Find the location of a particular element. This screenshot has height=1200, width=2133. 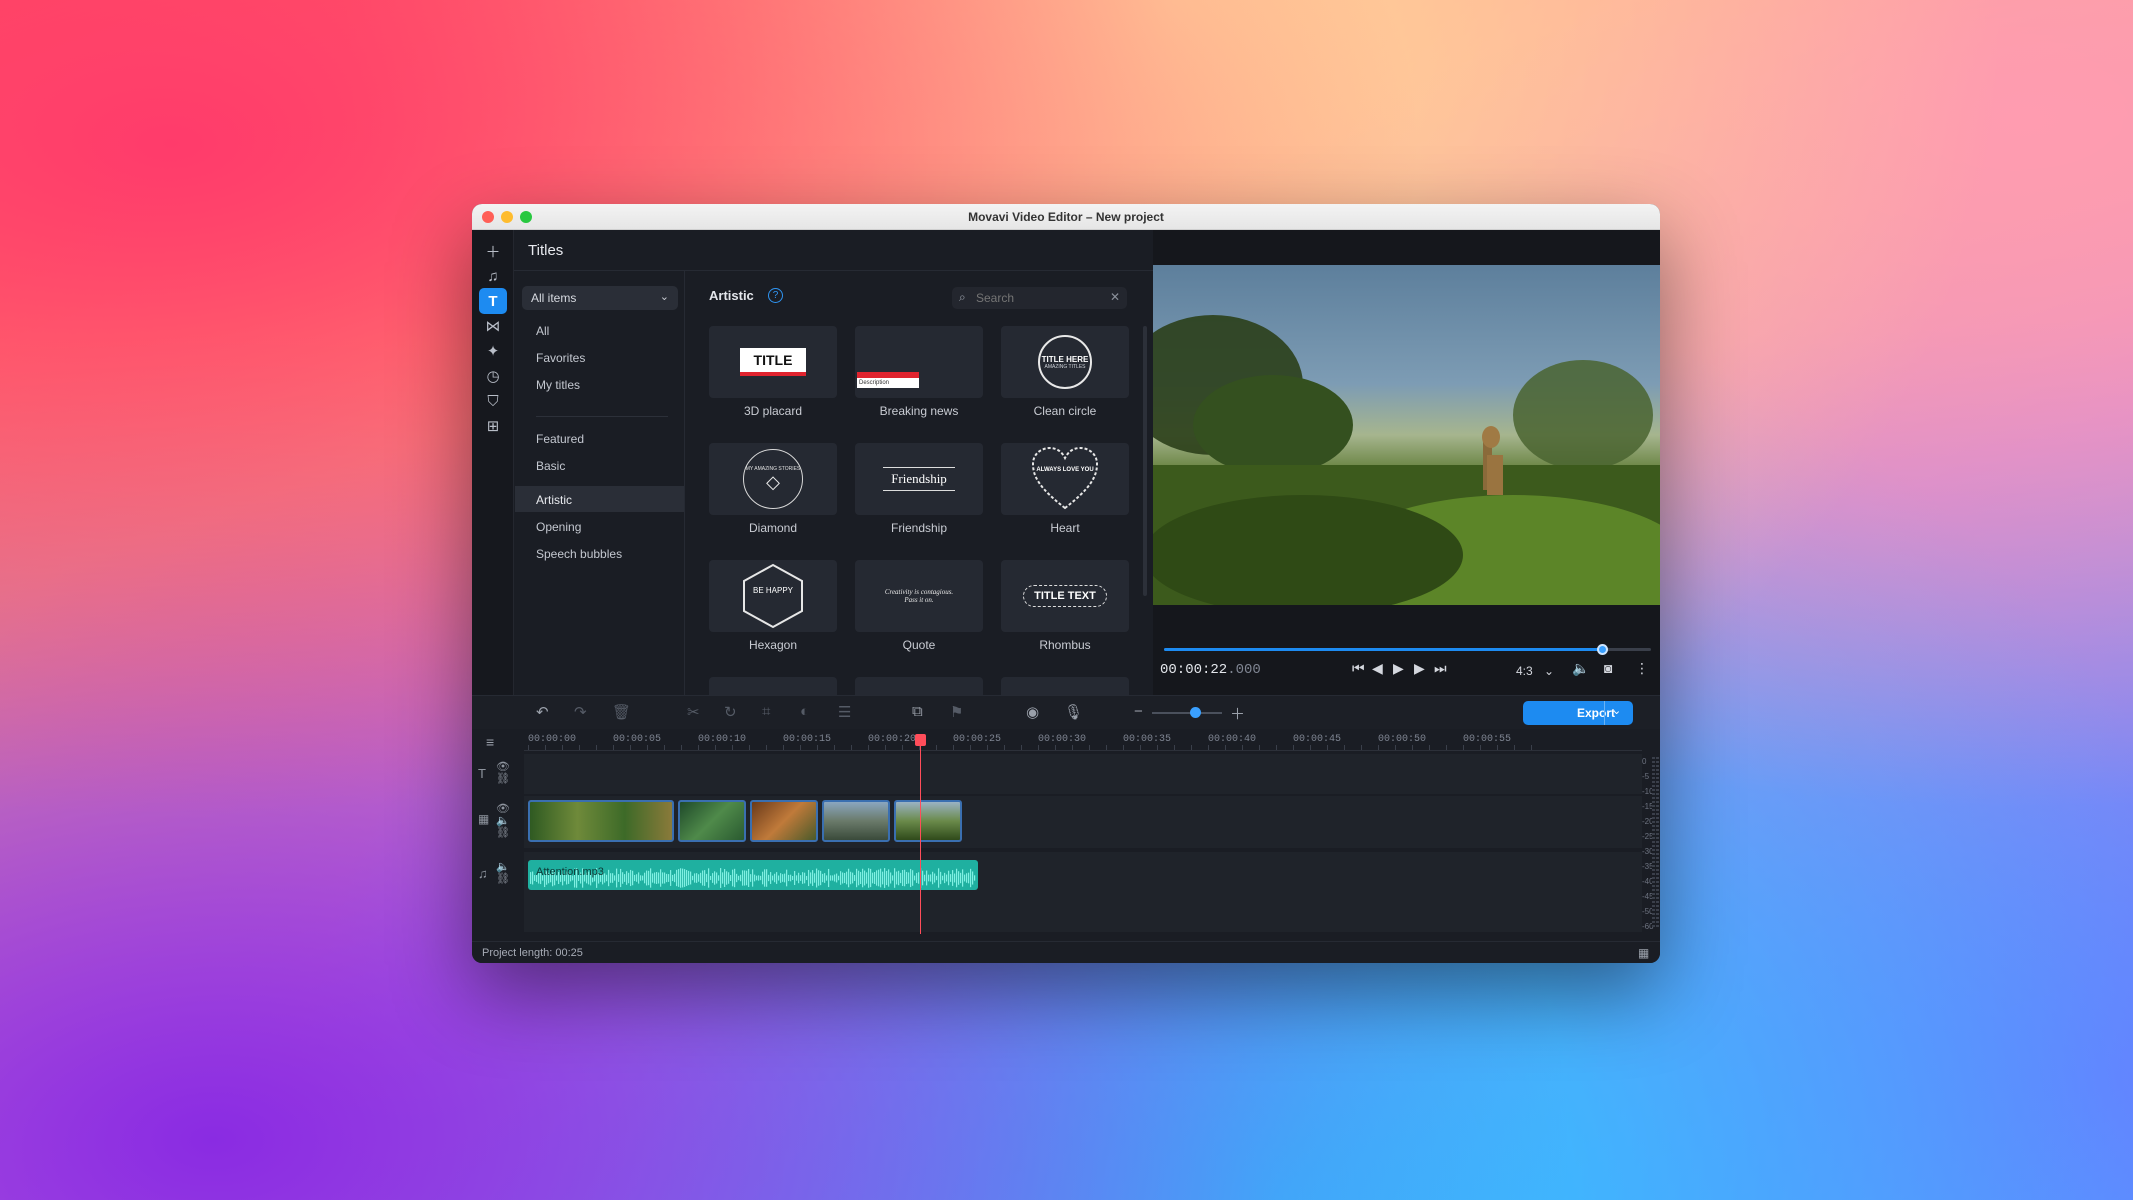

more-options-icon: ⋮ is located at coordinates (1642, 668).